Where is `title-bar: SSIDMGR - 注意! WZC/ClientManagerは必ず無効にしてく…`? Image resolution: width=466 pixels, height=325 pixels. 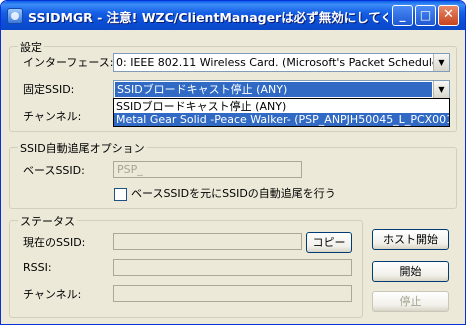 title-bar: SSIDMGR - 注意! WZC/ClientManagerは必ず無効にしてく… is located at coordinates (233, 15).